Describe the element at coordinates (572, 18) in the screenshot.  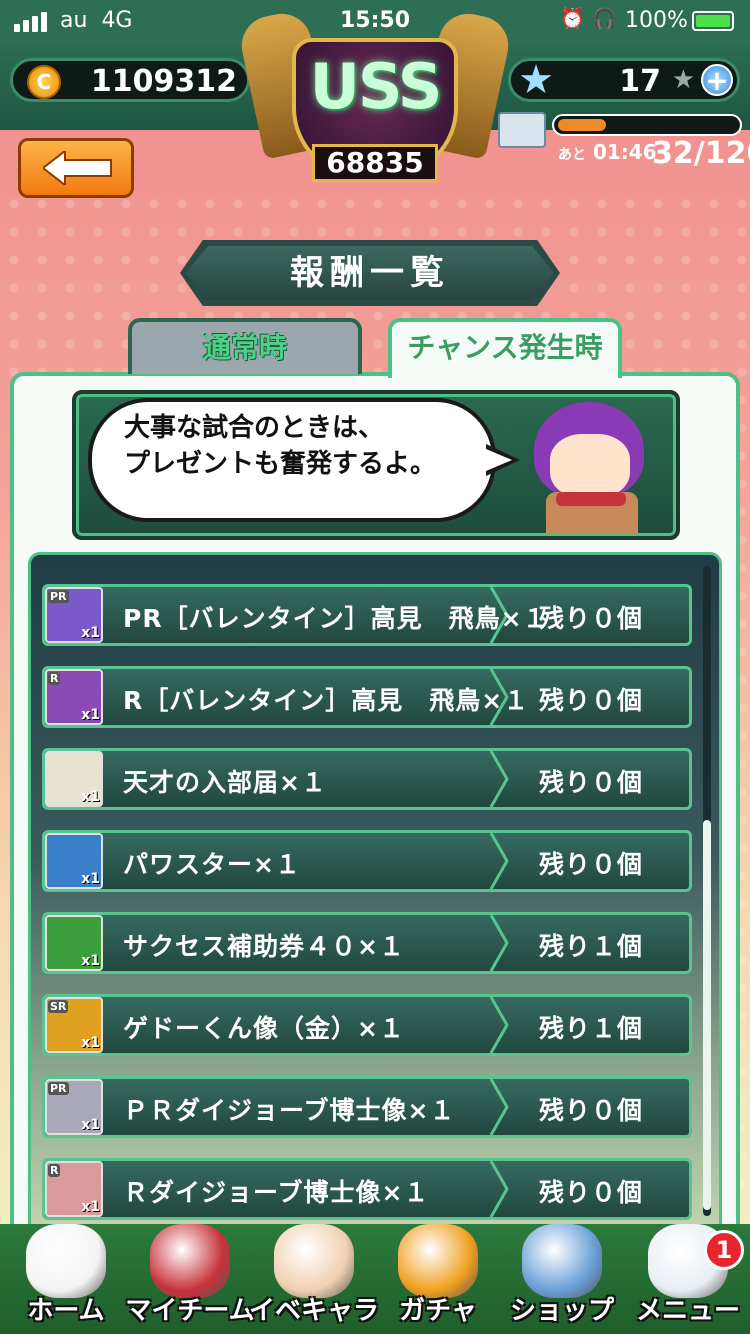
I see `alarm-icon: ⏰` at that location.